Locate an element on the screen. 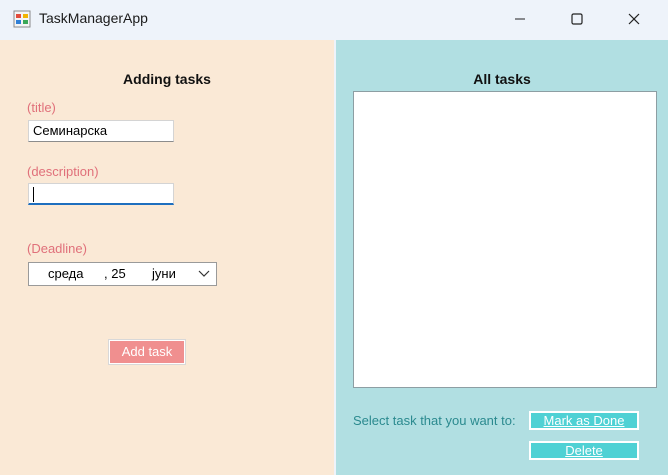 The width and height of the screenshot is (668, 475). app-icon is located at coordinates (22, 19).